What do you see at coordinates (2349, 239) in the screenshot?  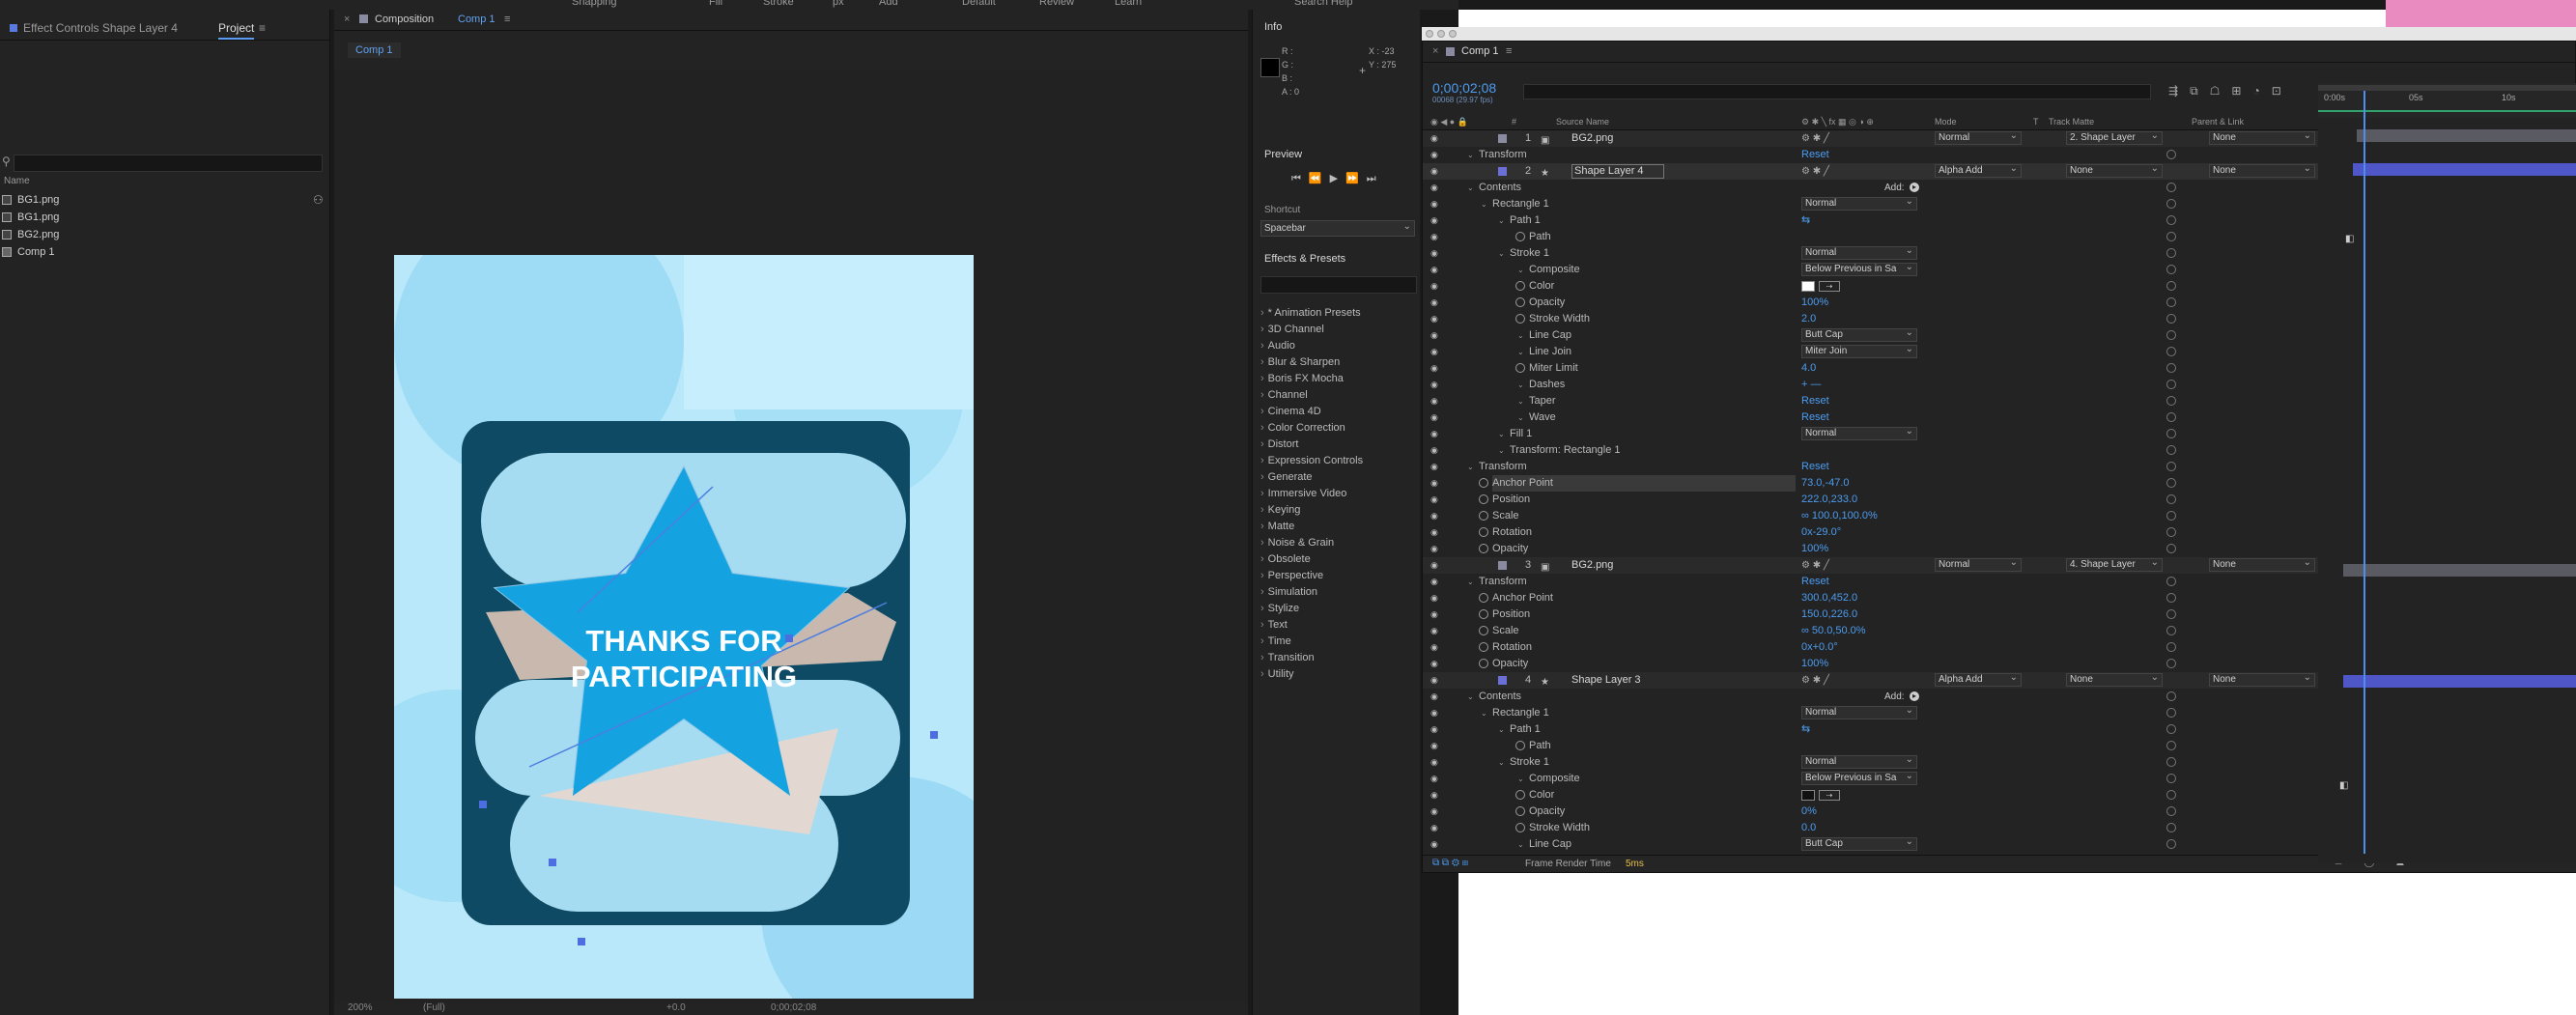 I see `keyframe-icon: ◧` at bounding box center [2349, 239].